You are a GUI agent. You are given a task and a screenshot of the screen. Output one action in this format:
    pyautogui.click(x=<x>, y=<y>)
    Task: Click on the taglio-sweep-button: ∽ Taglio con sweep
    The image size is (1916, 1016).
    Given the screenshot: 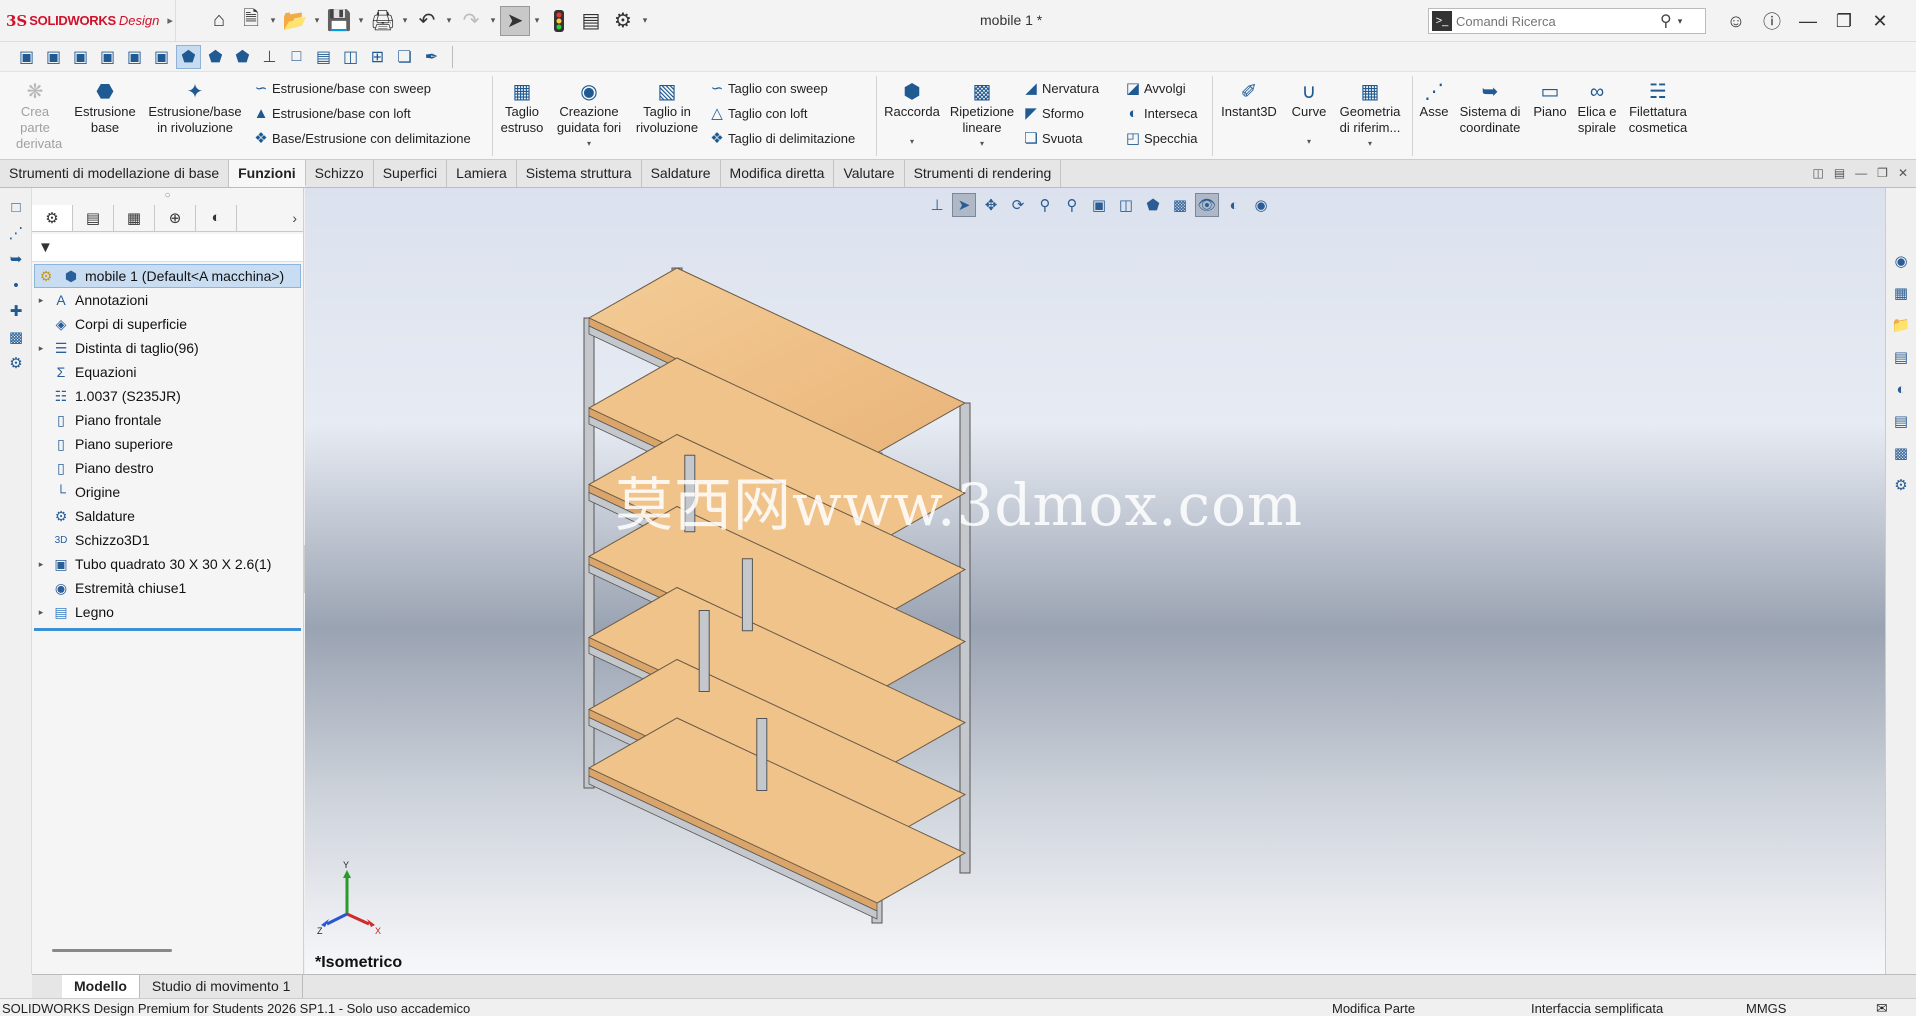 What is the action you would take?
    pyautogui.click(x=767, y=88)
    